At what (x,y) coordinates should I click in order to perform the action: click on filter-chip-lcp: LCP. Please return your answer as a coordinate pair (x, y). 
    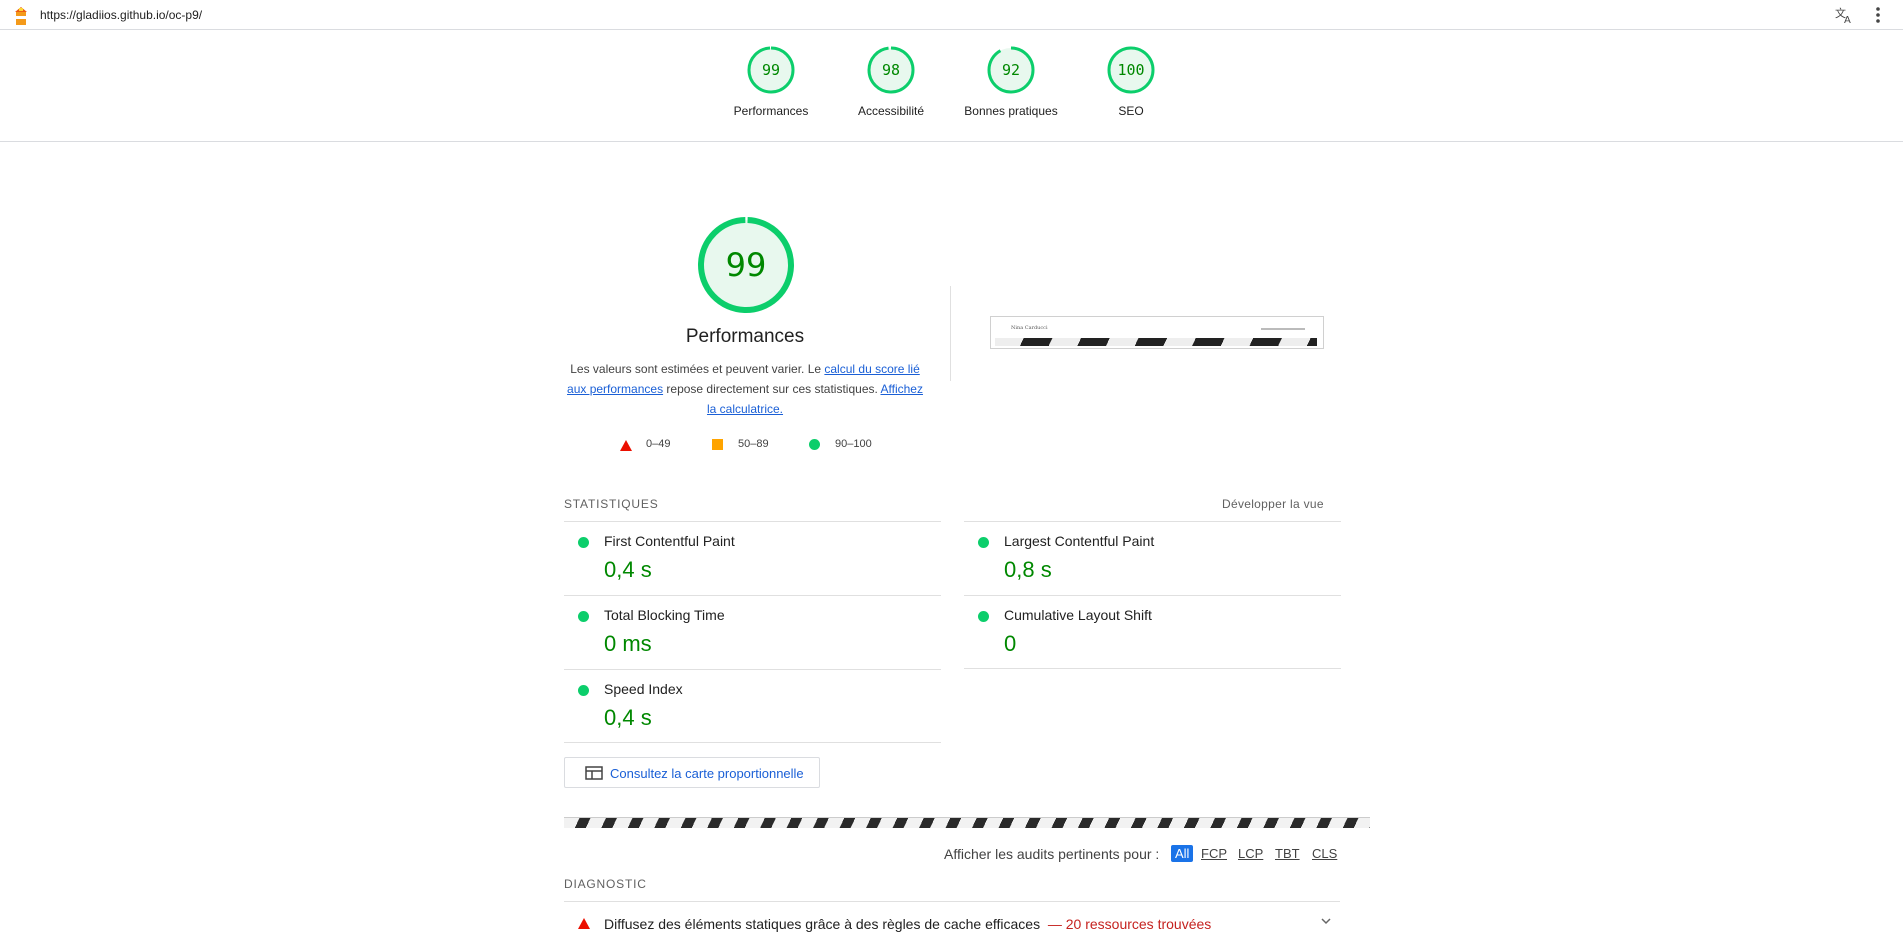
    Looking at the image, I should click on (1250, 853).